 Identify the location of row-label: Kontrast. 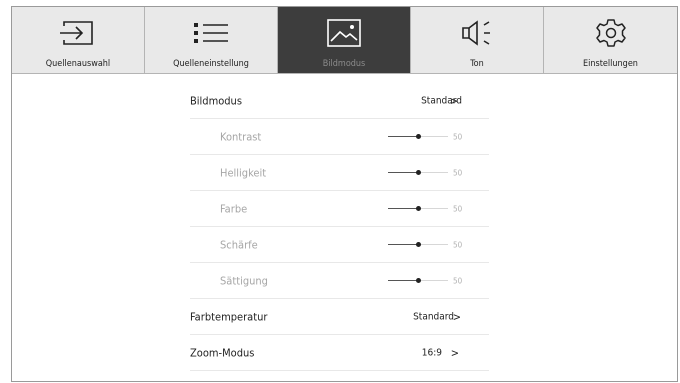
(241, 136).